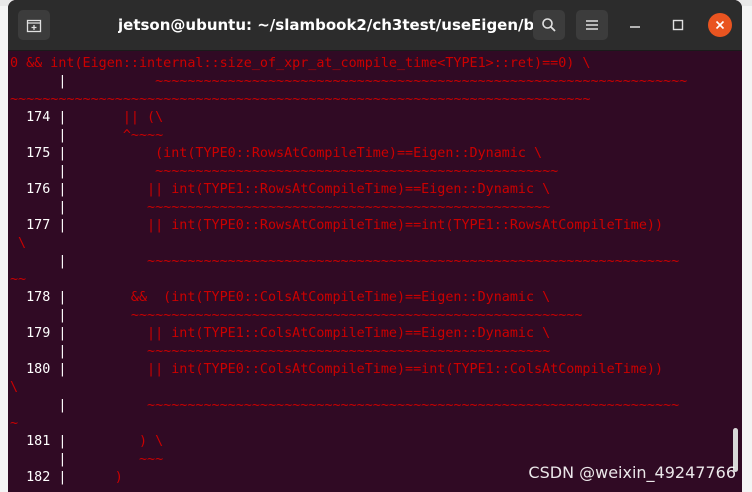  I want to click on search-button, so click(549, 25).